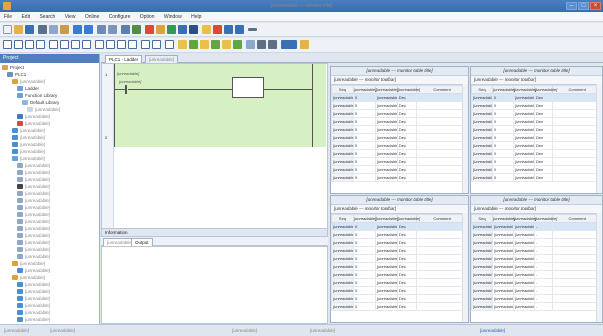  What do you see at coordinates (595, 6) in the screenshot?
I see `close-button: ×` at bounding box center [595, 6].